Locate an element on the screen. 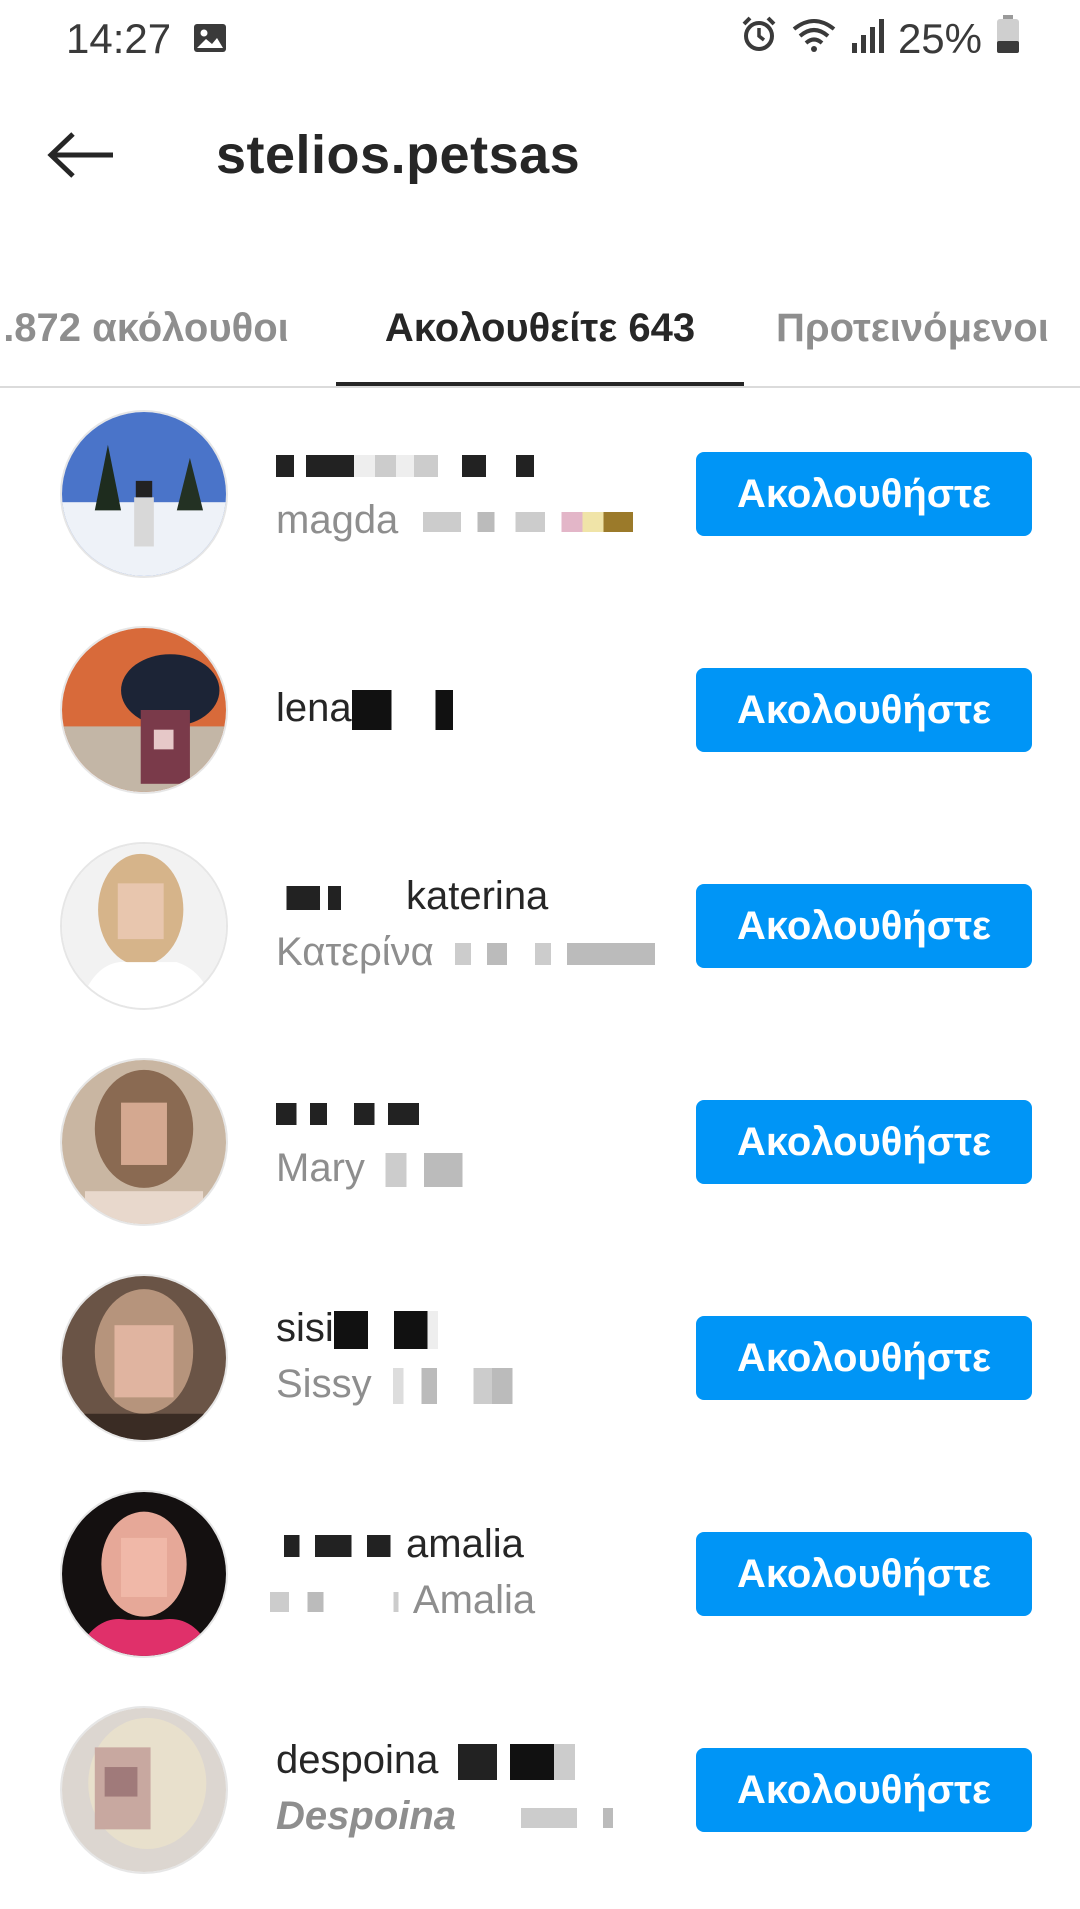 This screenshot has width=1080, height=1909. username: despoina is located at coordinates (446, 1760).